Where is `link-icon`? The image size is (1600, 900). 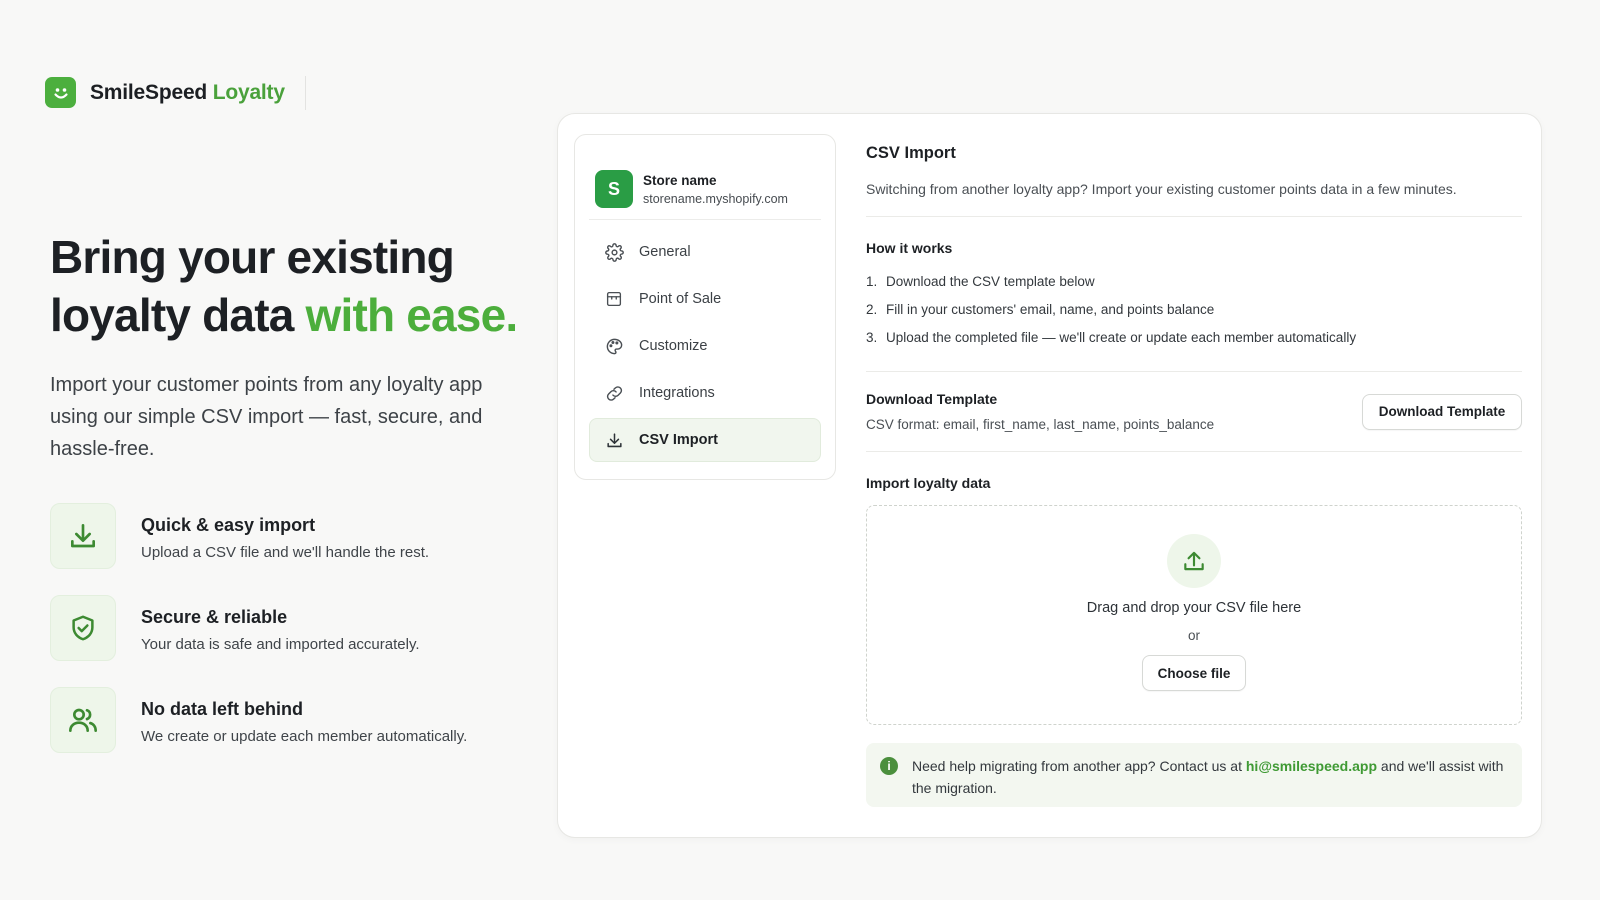
link-icon is located at coordinates (614, 393).